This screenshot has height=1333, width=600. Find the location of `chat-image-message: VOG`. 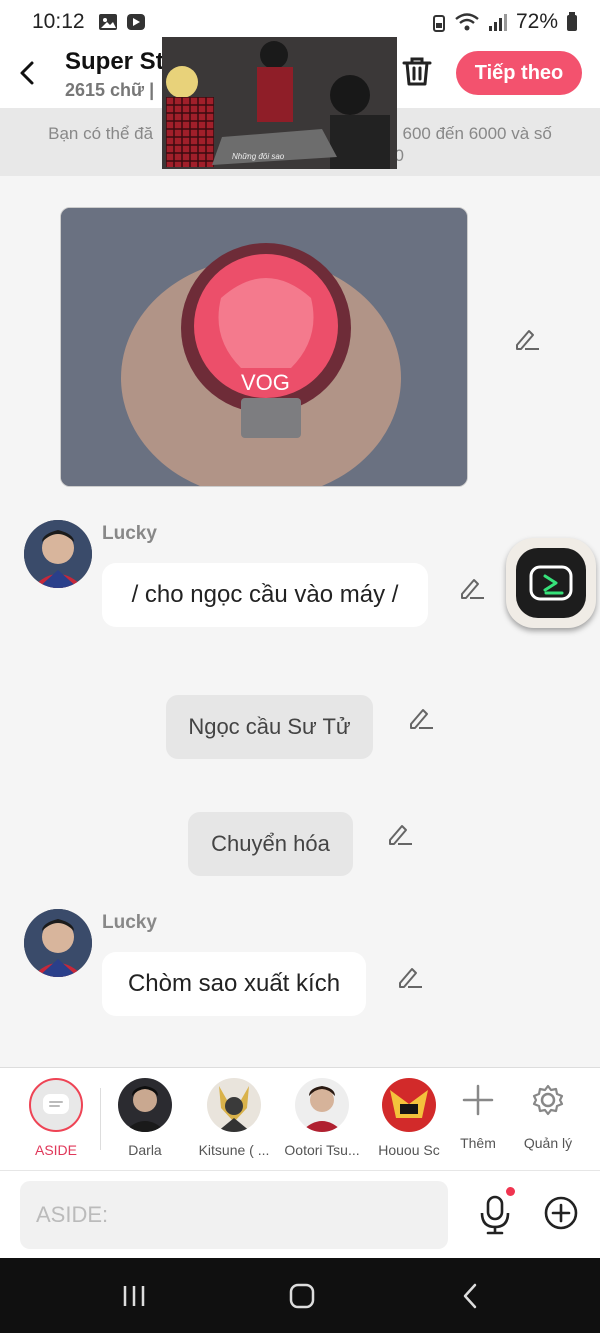

chat-image-message: VOG is located at coordinates (264, 347).